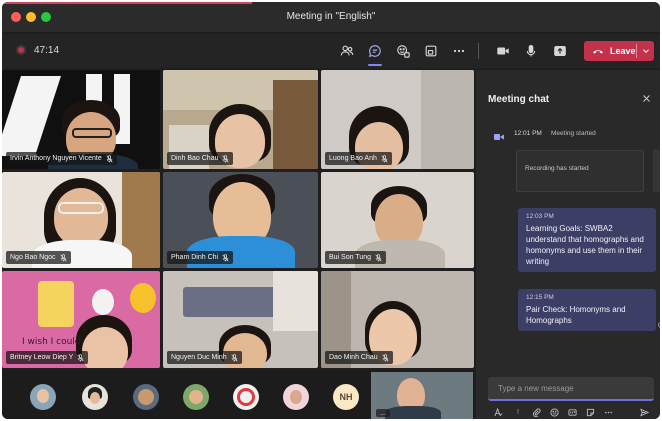 This screenshot has height=421, width=662. Describe the element at coordinates (656, 171) in the screenshot. I see `recording-card-scroll-edge` at that location.